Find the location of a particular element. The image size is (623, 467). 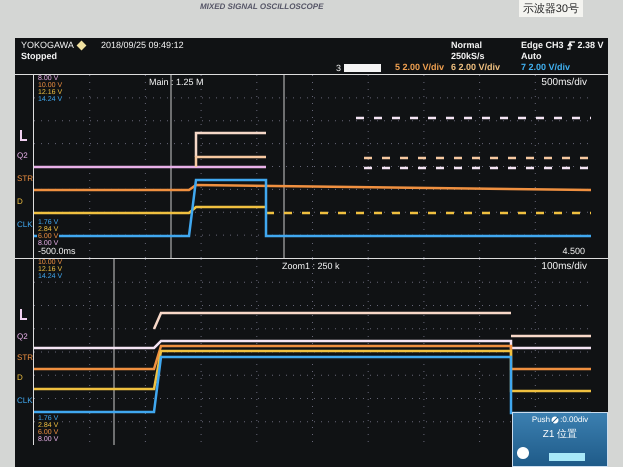

run-status: Stopped is located at coordinates (39, 56).